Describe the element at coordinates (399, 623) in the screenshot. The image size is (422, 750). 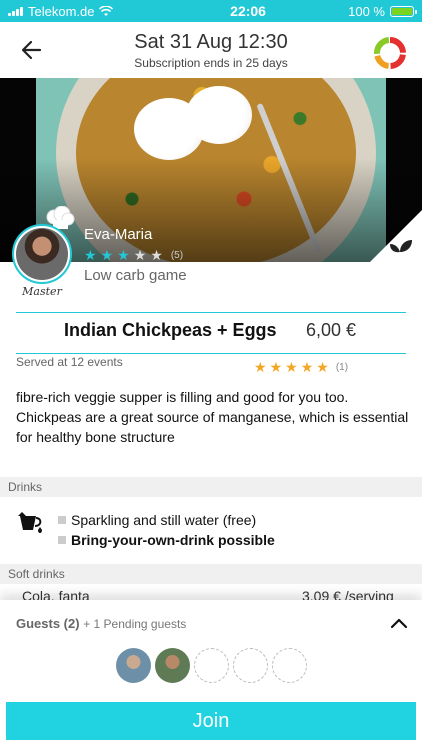
I see `chevron-up-icon` at that location.